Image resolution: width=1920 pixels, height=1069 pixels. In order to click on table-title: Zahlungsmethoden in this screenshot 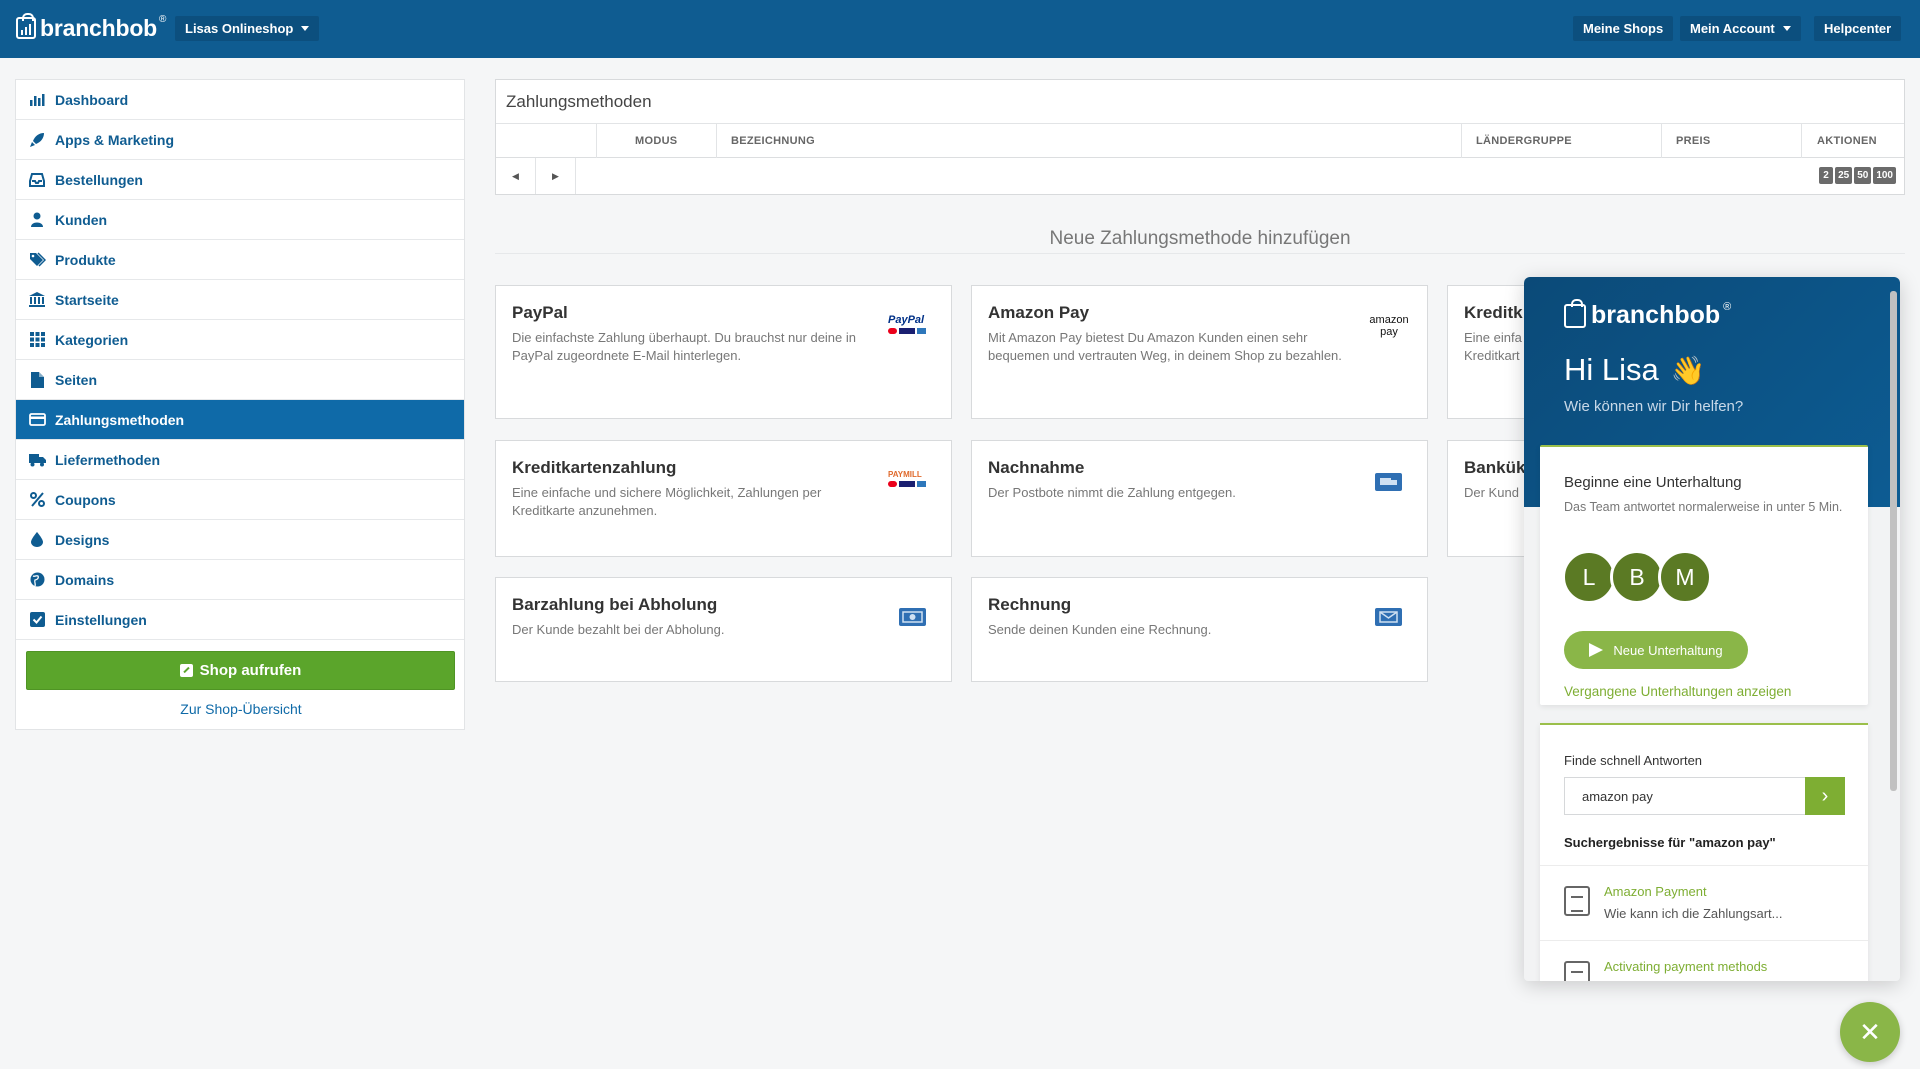, I will do `click(1200, 102)`.